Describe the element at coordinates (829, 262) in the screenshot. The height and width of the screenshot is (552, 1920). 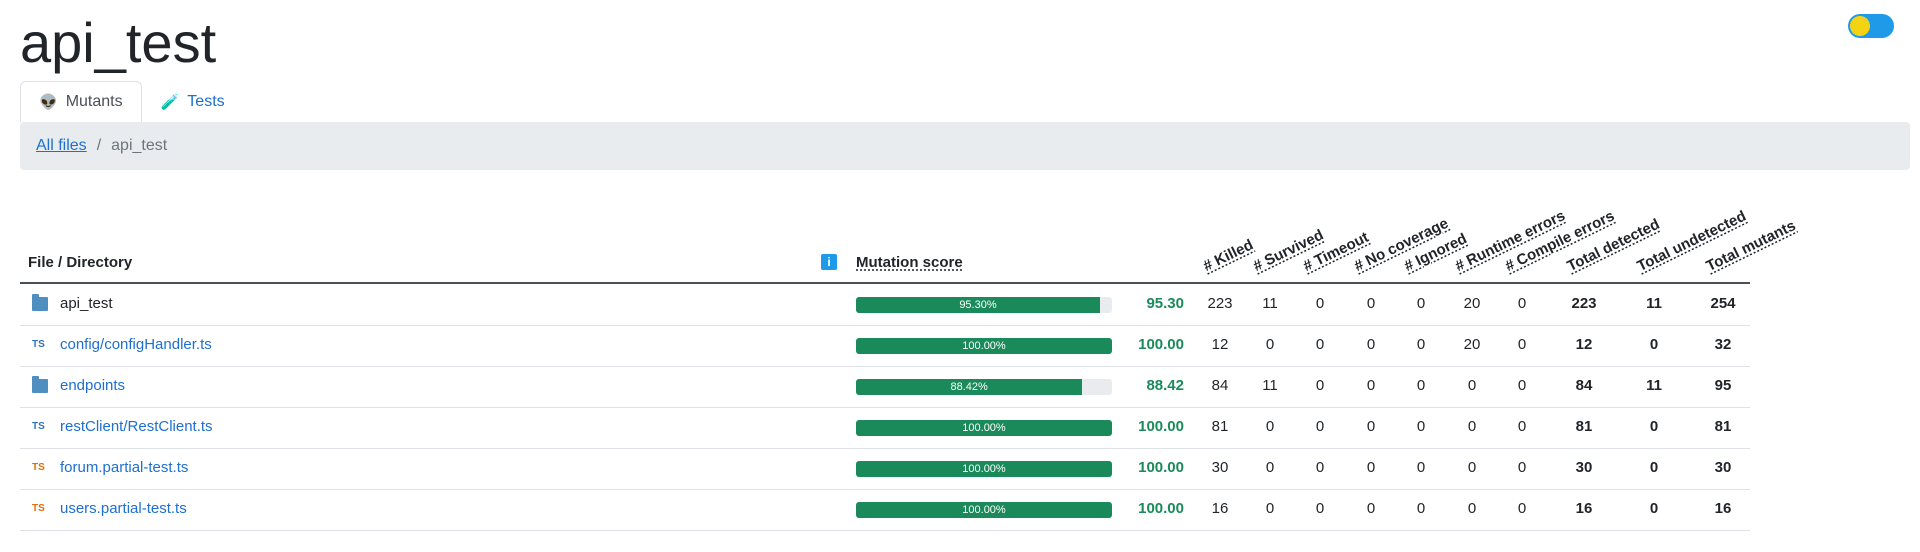
I see `info-icon: i` at that location.